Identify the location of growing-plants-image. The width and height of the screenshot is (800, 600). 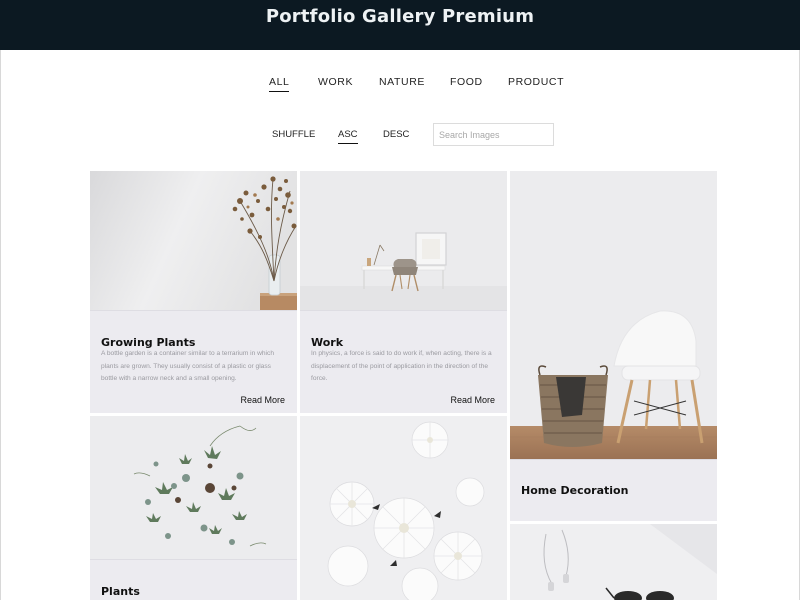
(193, 240).